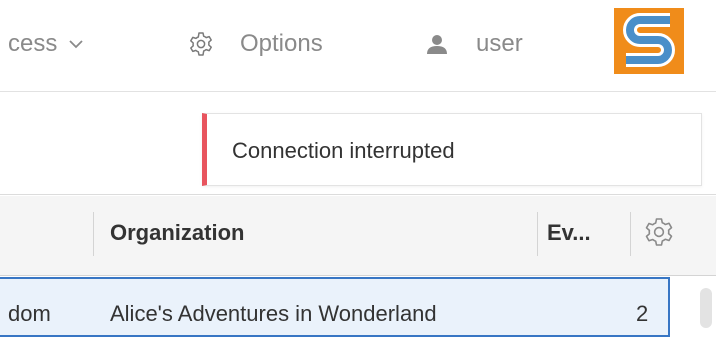 The width and height of the screenshot is (716, 337). What do you see at coordinates (201, 44) in the screenshot?
I see `gear-icon` at bounding box center [201, 44].